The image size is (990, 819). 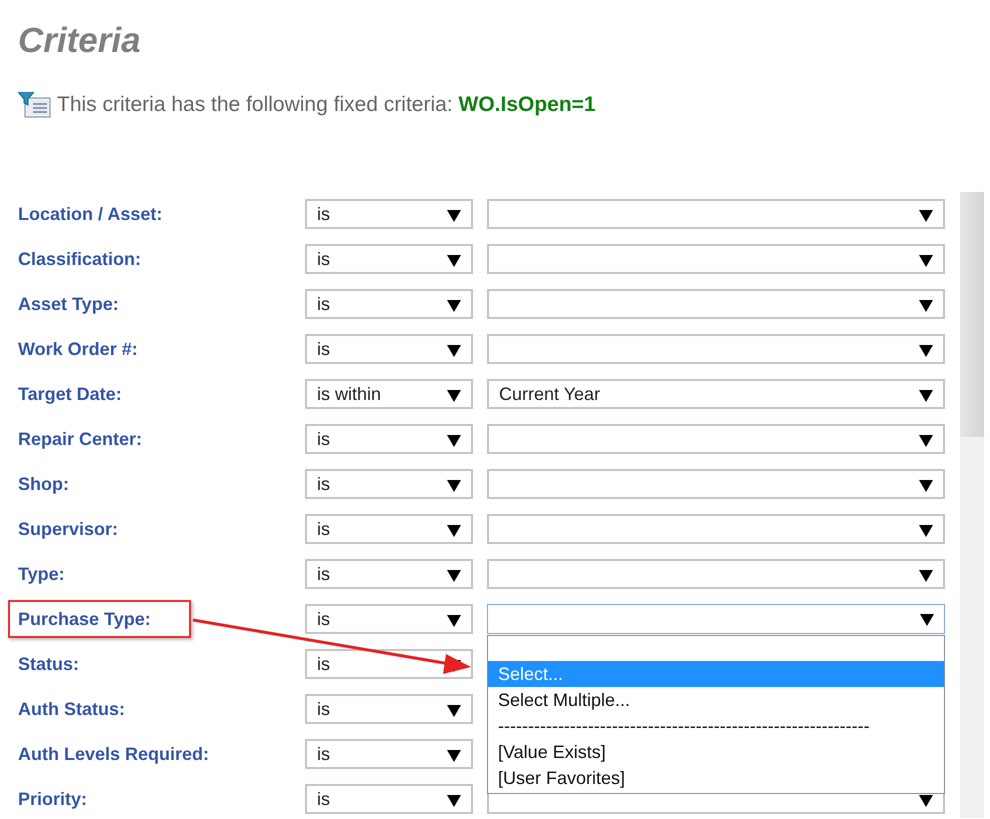 What do you see at coordinates (972, 505) in the screenshot?
I see `scrollbar` at bounding box center [972, 505].